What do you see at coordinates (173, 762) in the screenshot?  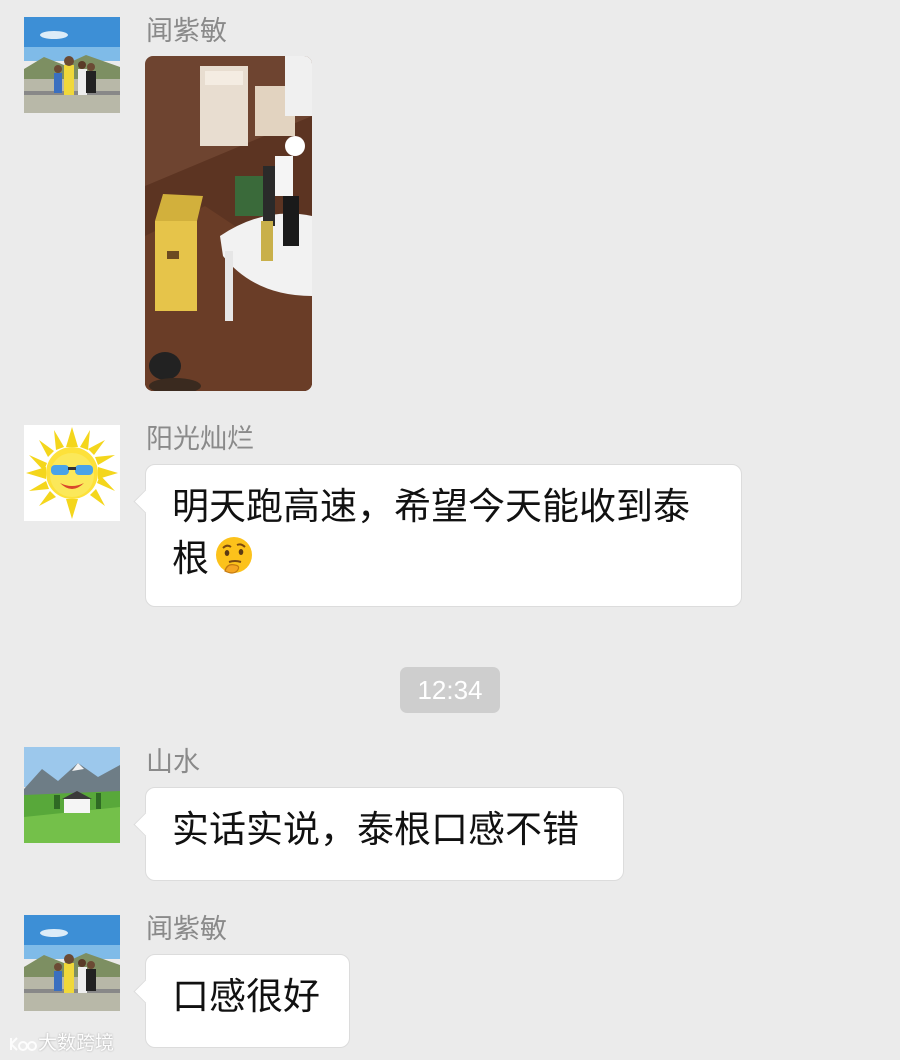 I see `sender-name: 山水` at bounding box center [173, 762].